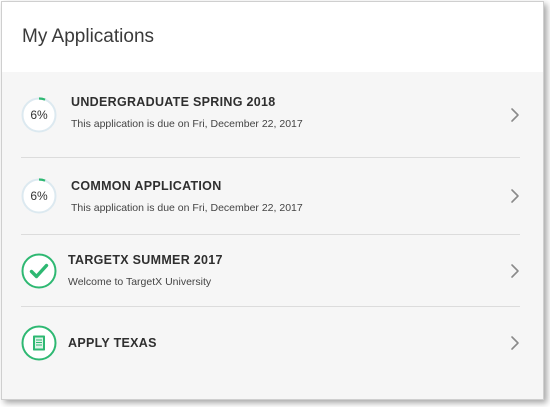 The height and width of the screenshot is (407, 550). I want to click on document-icon, so click(39, 342).